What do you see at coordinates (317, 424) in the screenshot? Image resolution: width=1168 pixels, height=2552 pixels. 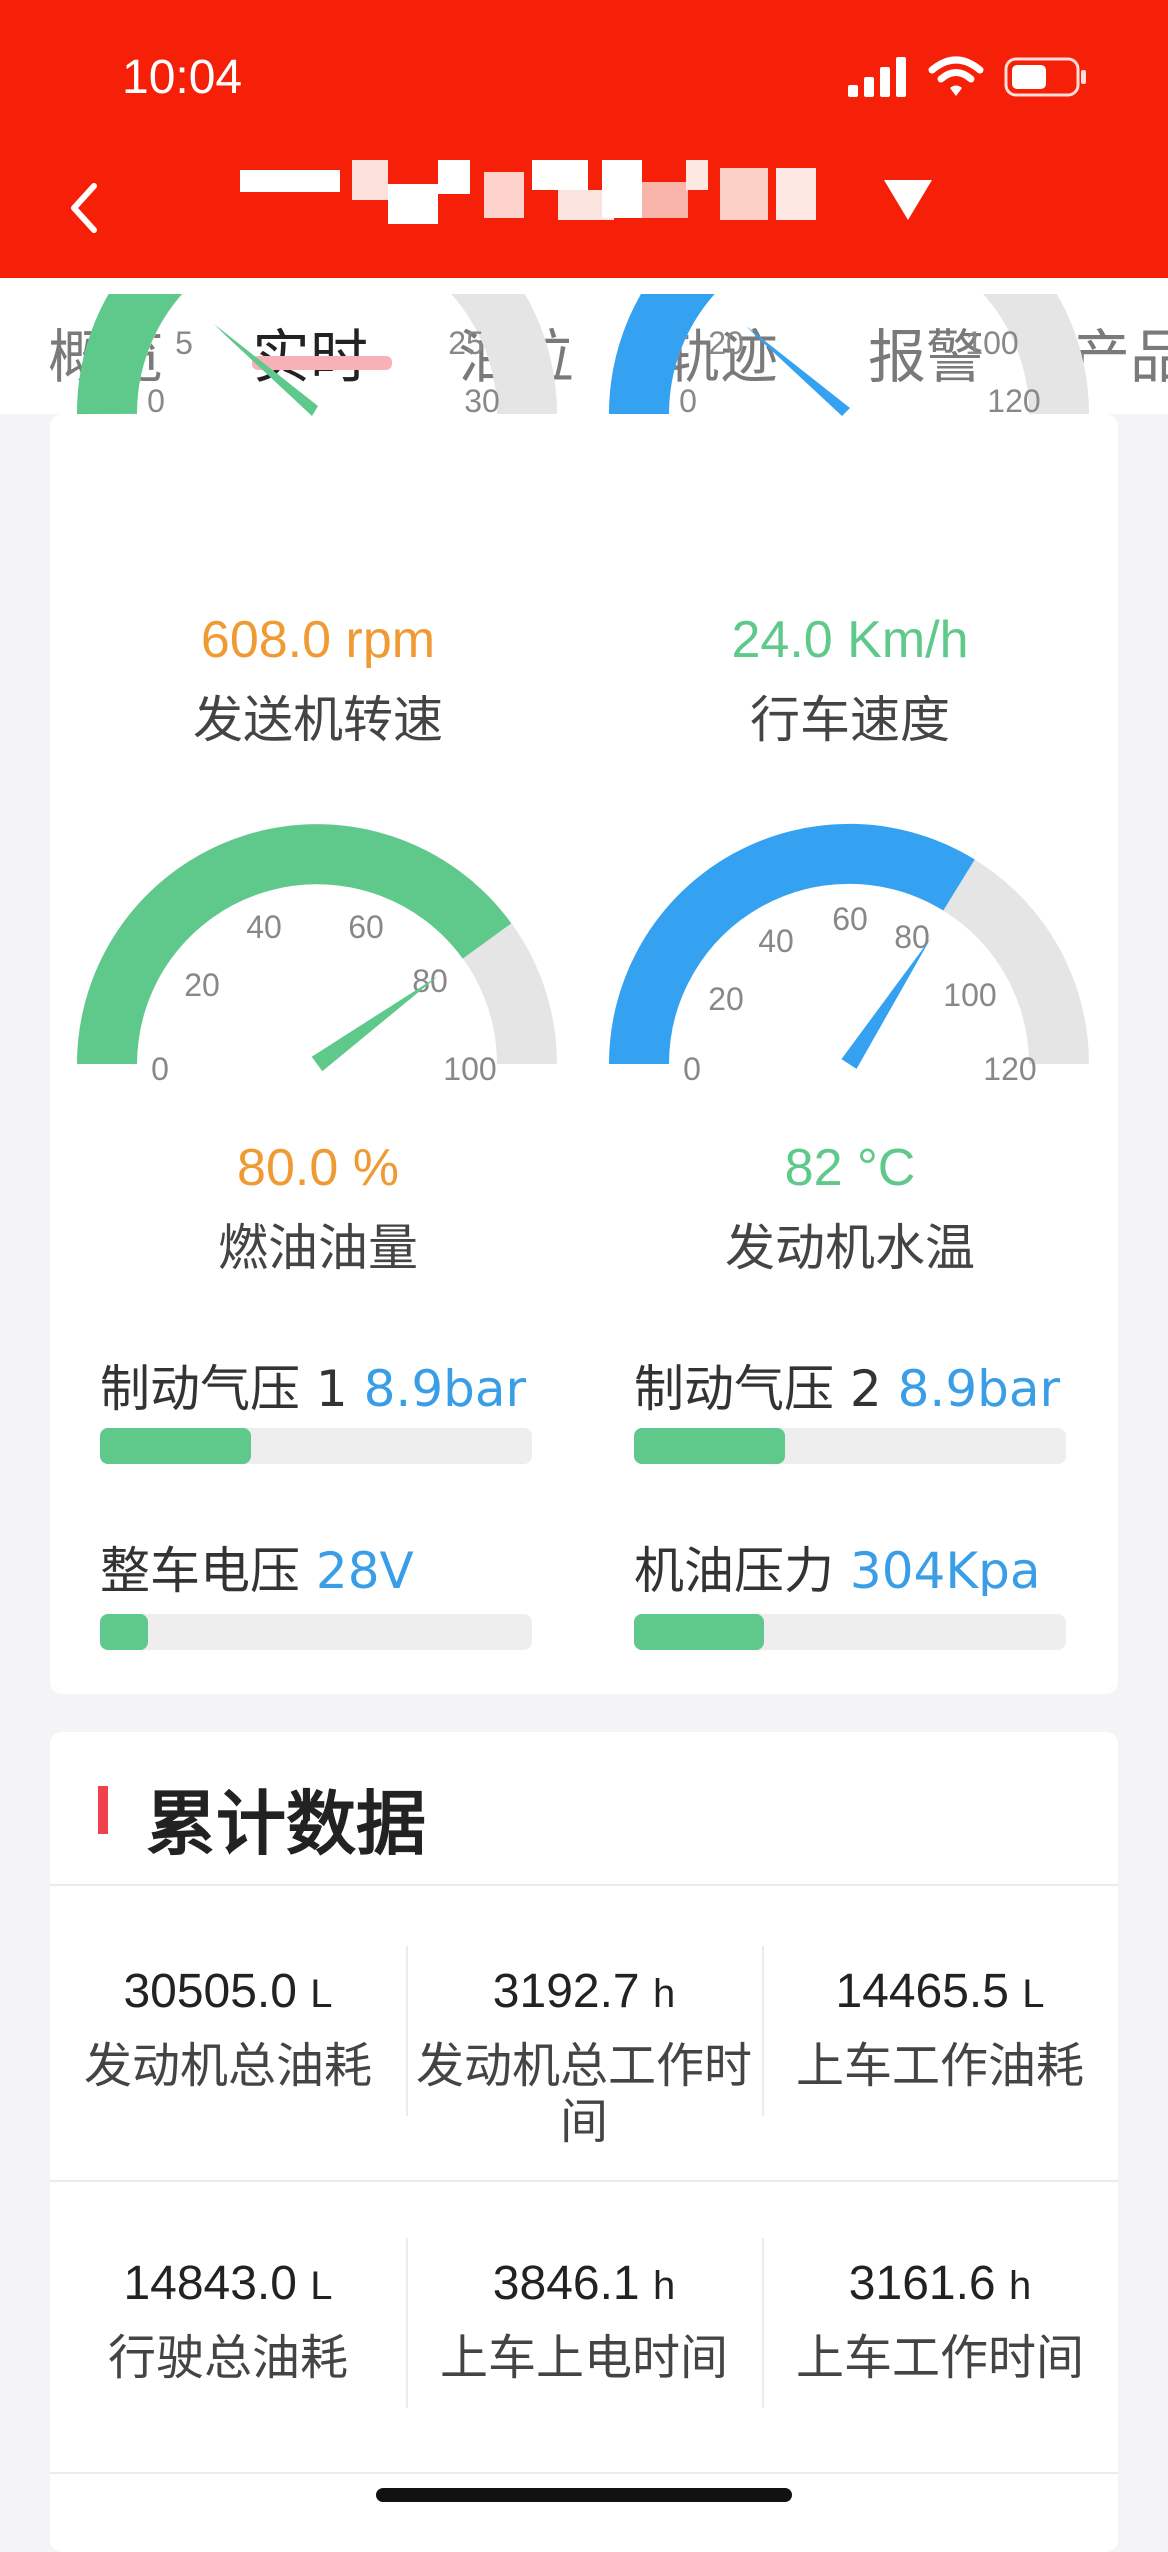 I see `engine-speed-gauge: 0 5 25 30` at bounding box center [317, 424].